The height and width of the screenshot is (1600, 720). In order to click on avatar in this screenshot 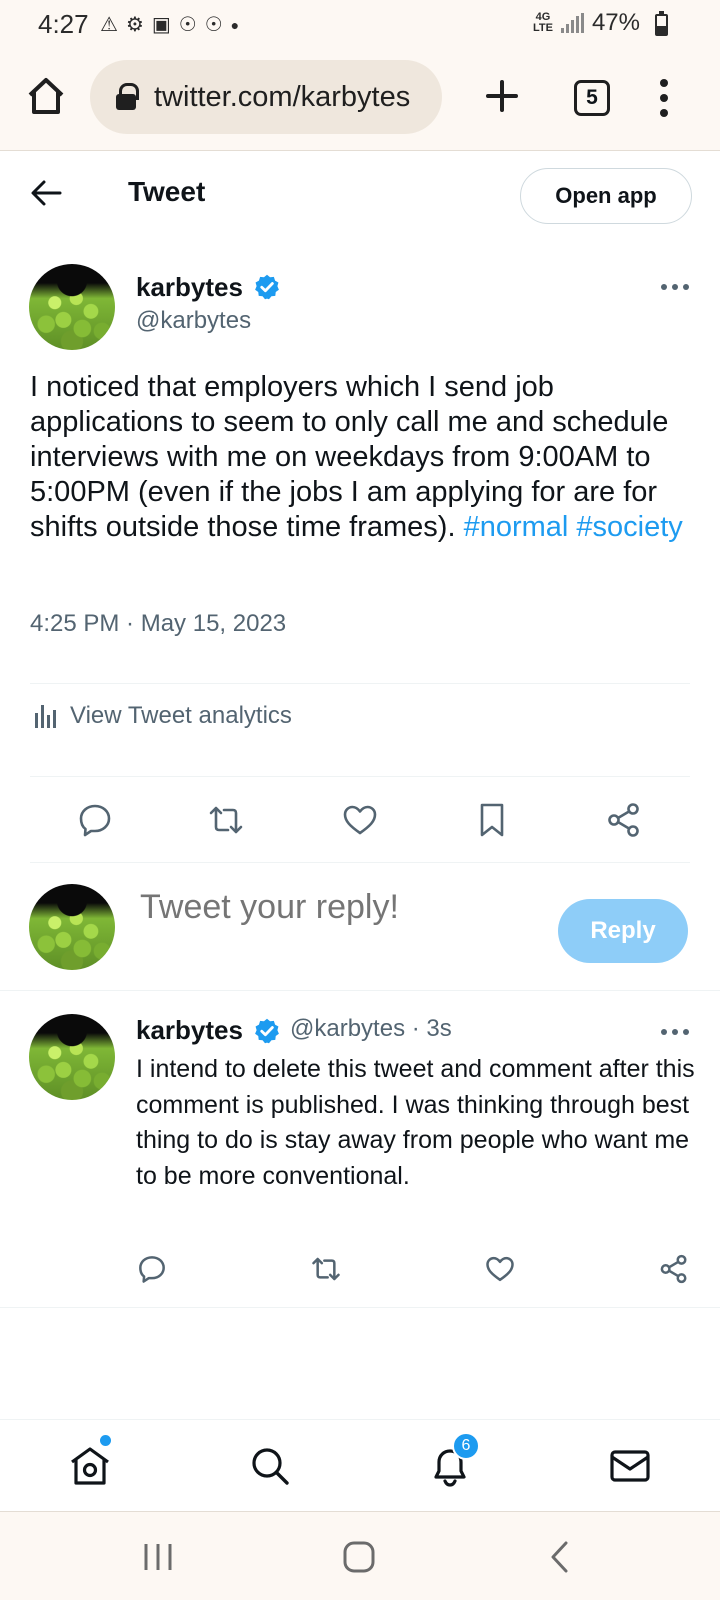, I will do `click(72, 307)`.